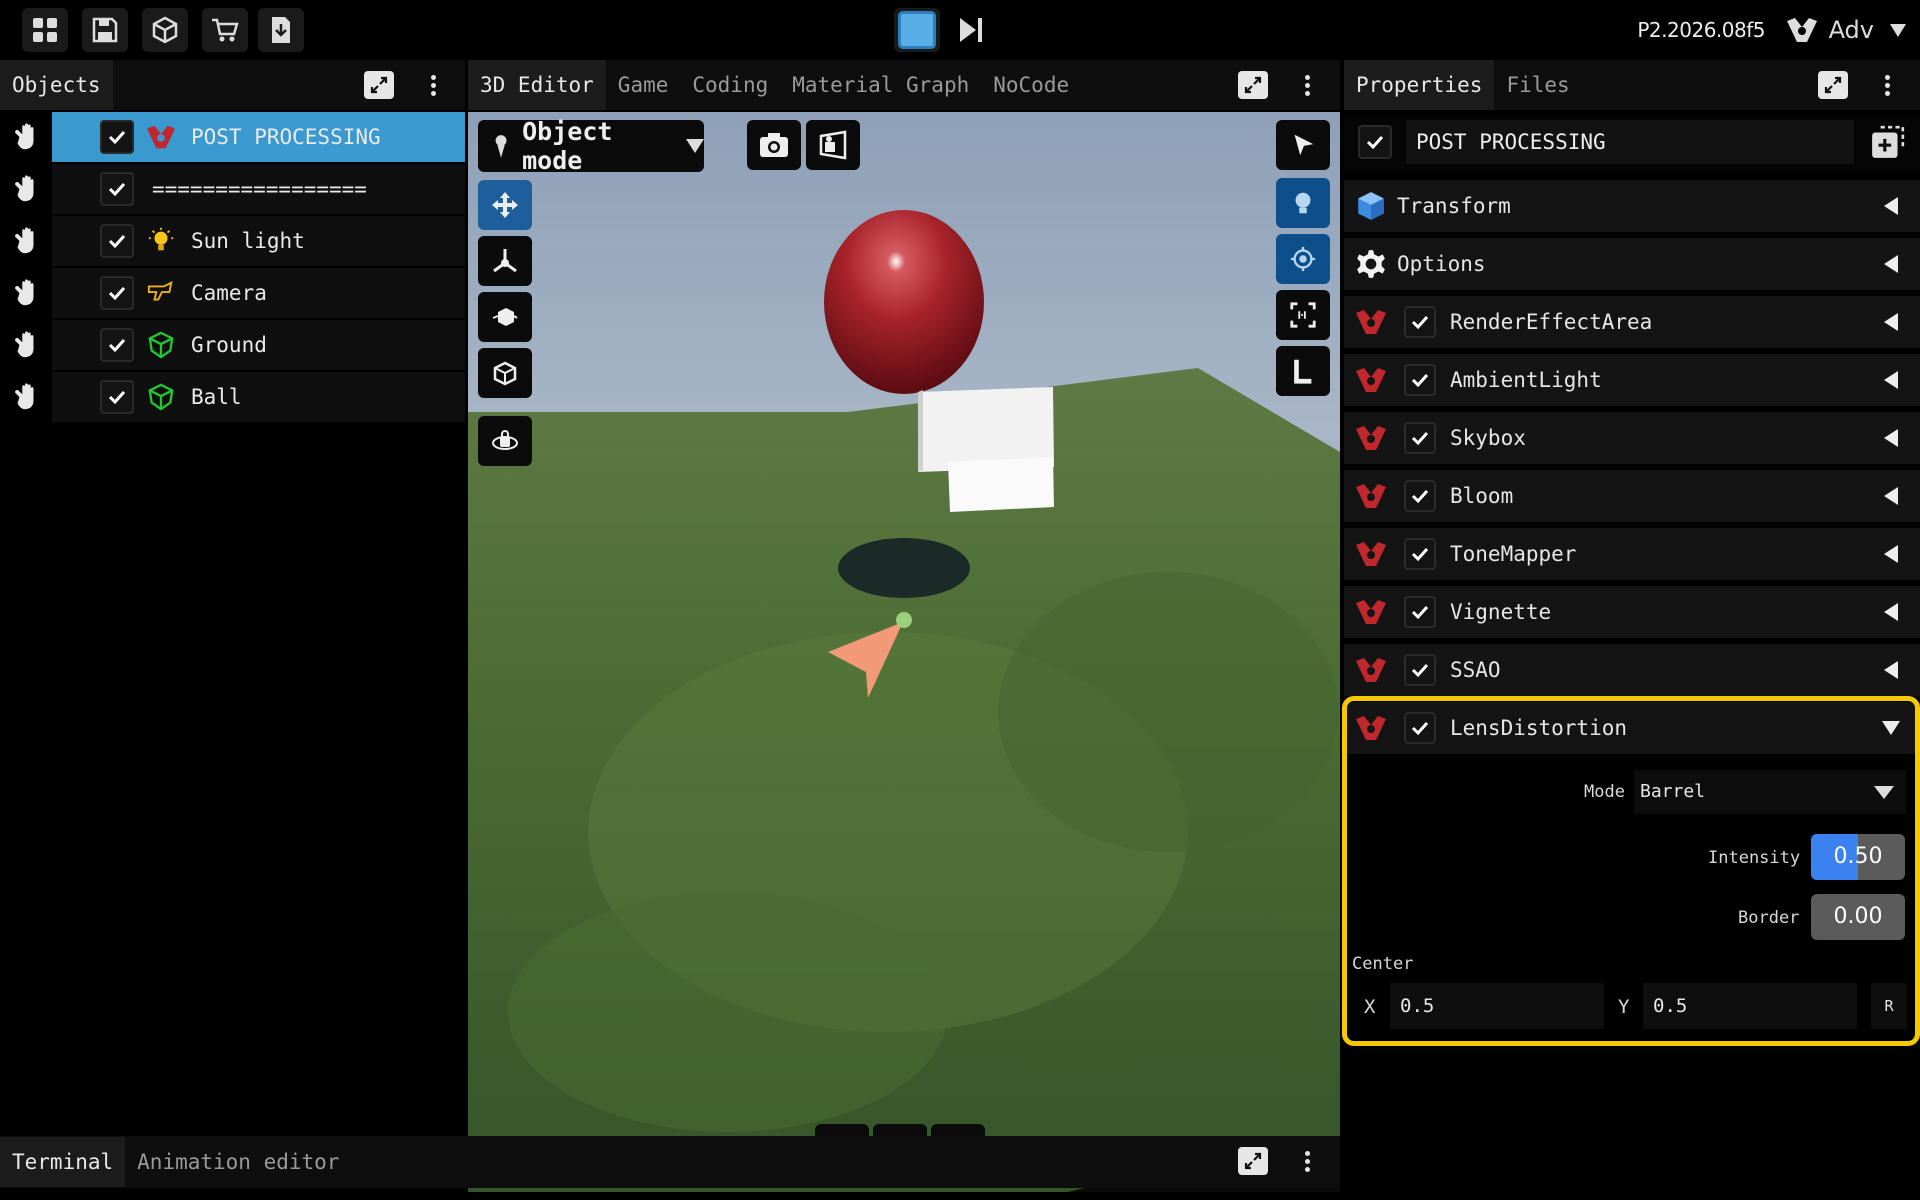  What do you see at coordinates (505, 261) in the screenshot?
I see `rotate-tool-button` at bounding box center [505, 261].